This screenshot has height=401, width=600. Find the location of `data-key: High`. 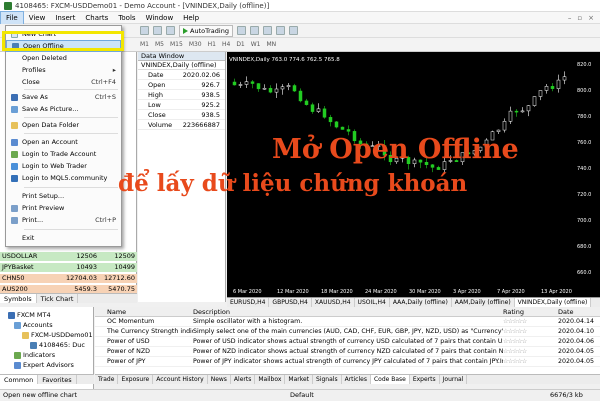

data-key: High is located at coordinates (155, 95).